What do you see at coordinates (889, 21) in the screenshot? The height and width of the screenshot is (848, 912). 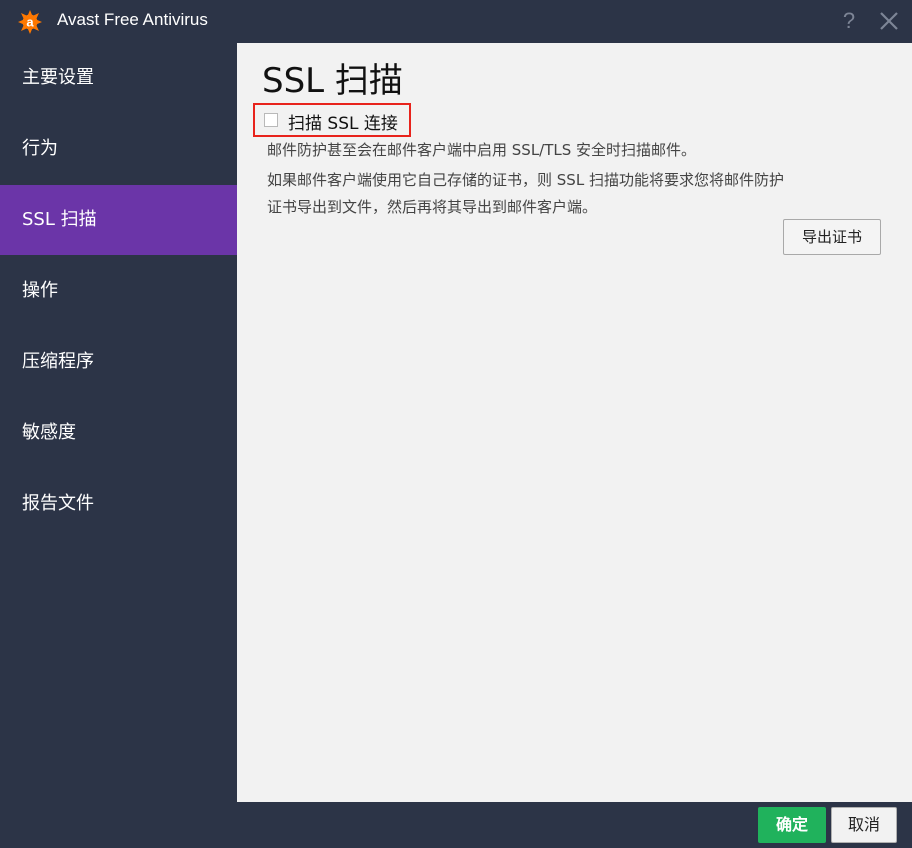 I see `close-icon` at bounding box center [889, 21].